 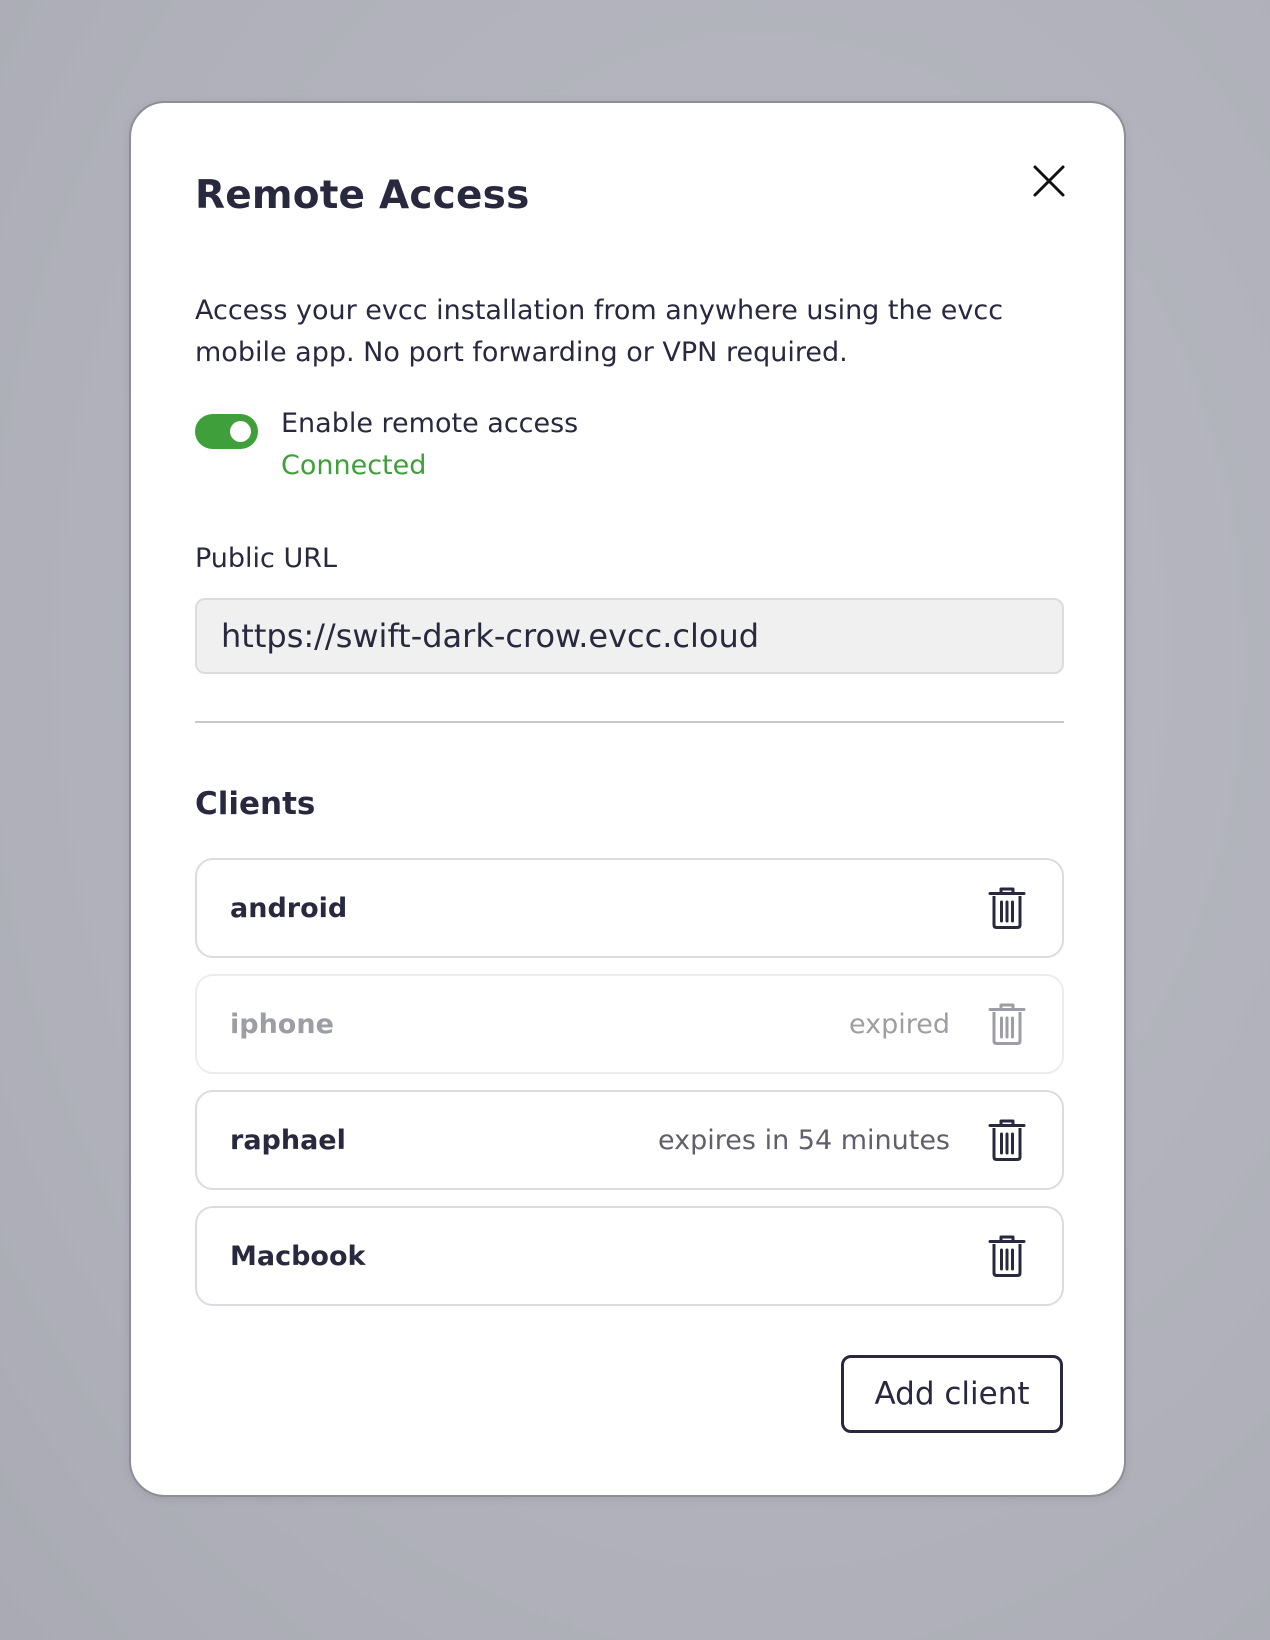 What do you see at coordinates (255, 804) in the screenshot?
I see `clients-heading: Clients` at bounding box center [255, 804].